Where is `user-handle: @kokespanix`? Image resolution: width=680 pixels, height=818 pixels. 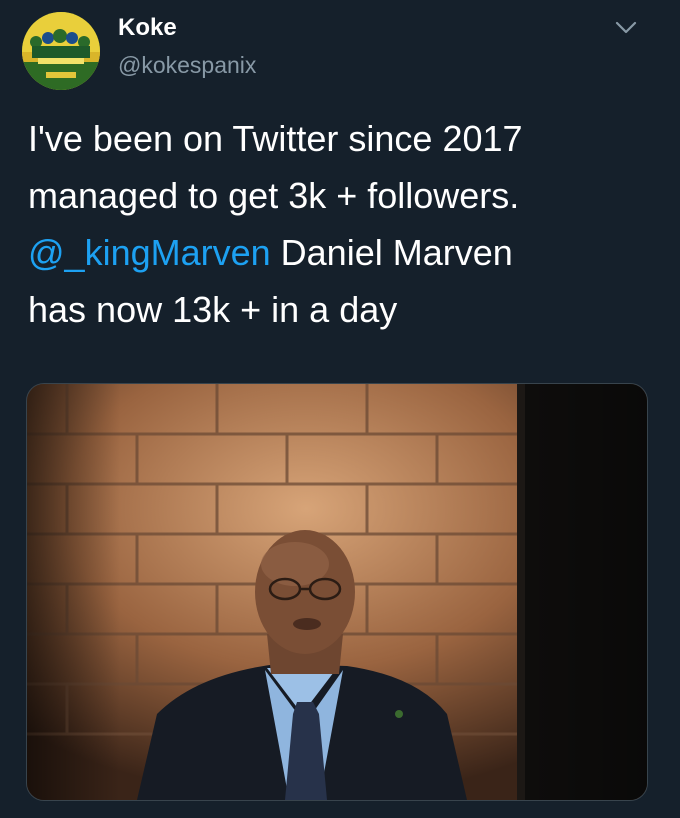 user-handle: @kokespanix is located at coordinates (187, 65).